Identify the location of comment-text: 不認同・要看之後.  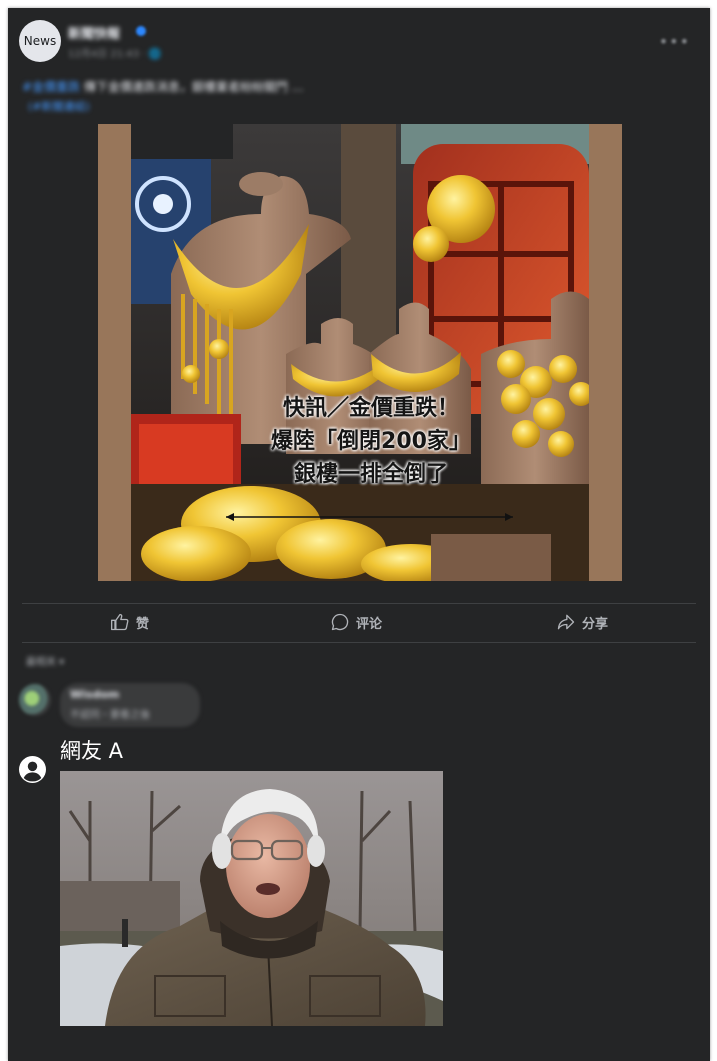
(110, 715).